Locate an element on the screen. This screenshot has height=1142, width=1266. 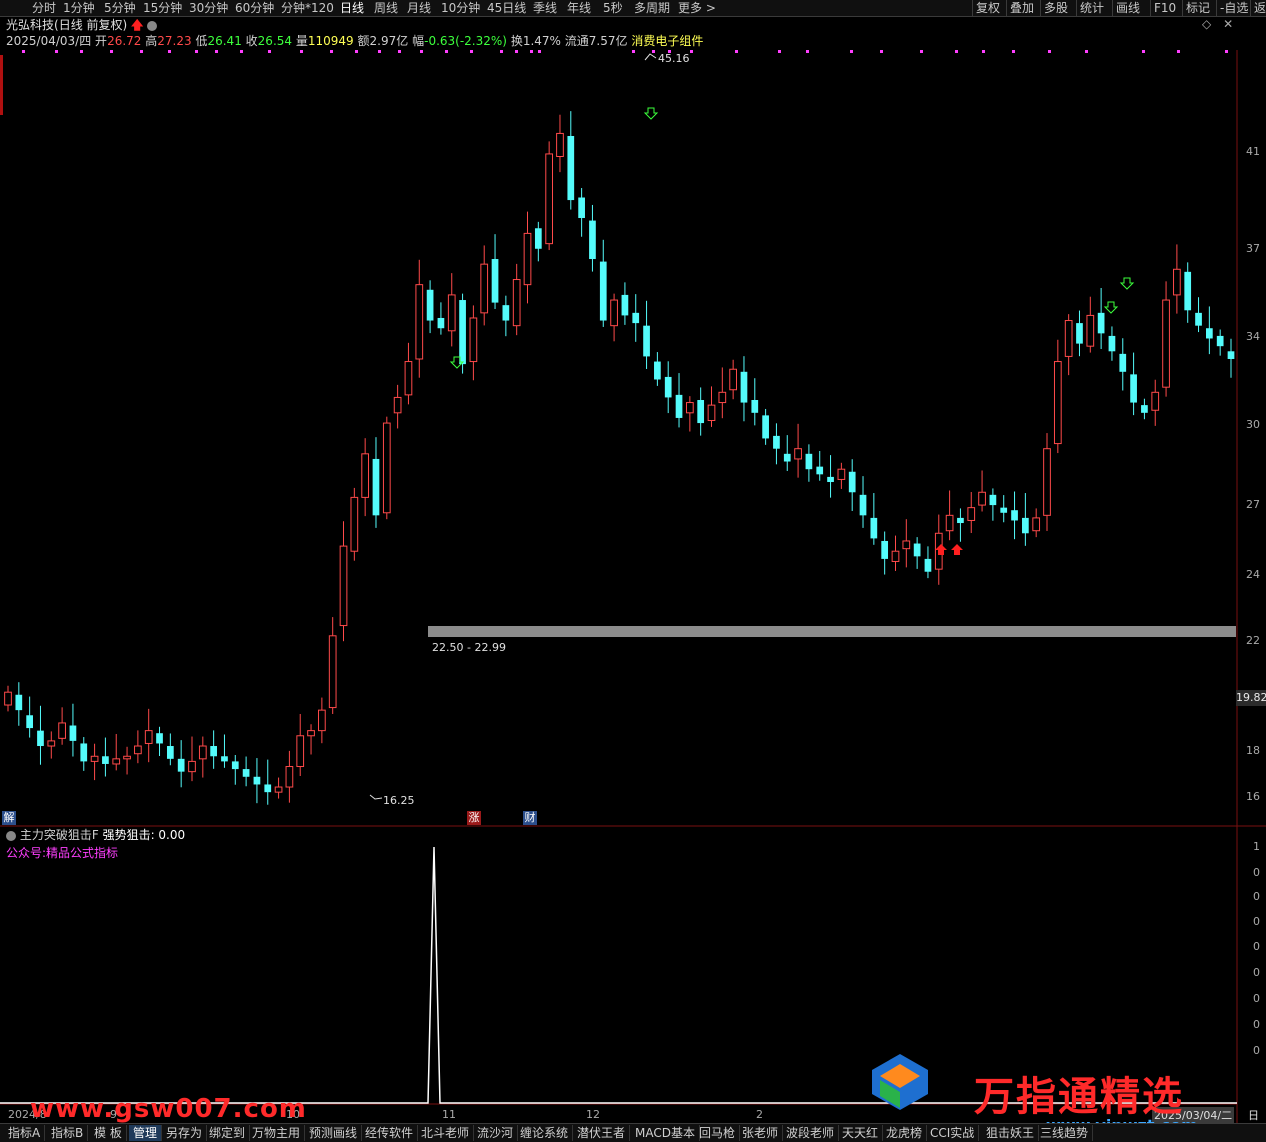
indicator-header: 主力突破狙击F 强势狙击: 0.00 is located at coordinates (95, 835).